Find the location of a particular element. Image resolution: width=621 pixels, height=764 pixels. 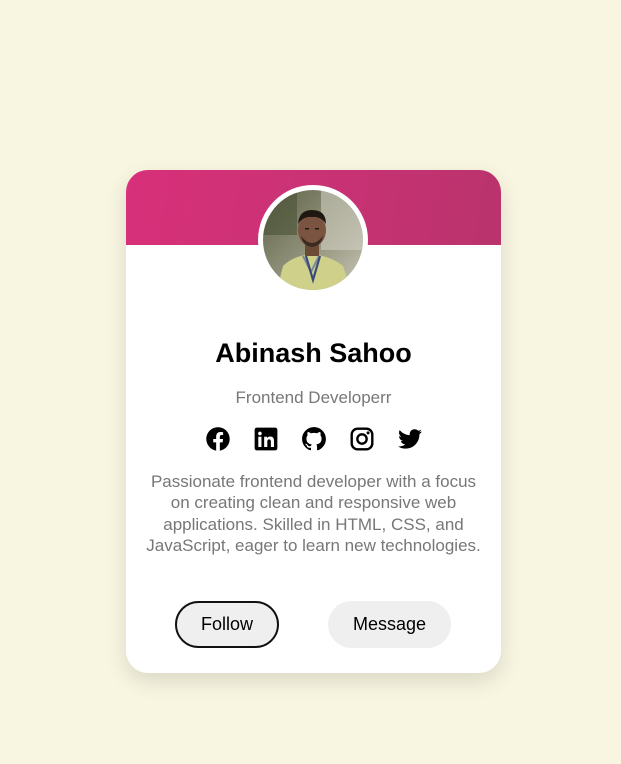

avatar-frame is located at coordinates (313, 240).